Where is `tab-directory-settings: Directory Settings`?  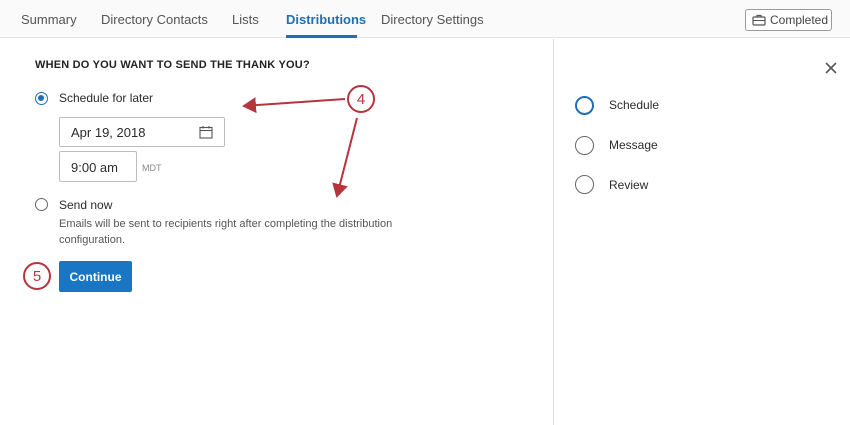
tab-directory-settings: Directory Settings is located at coordinates (432, 20).